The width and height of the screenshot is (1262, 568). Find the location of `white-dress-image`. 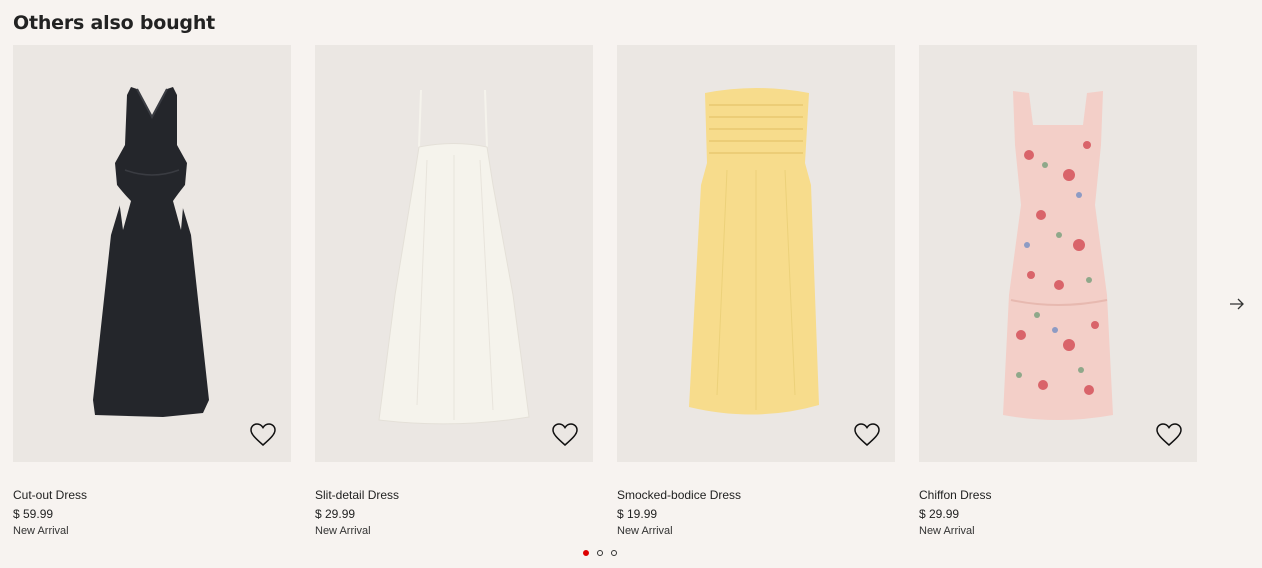

white-dress-image is located at coordinates (454, 257).